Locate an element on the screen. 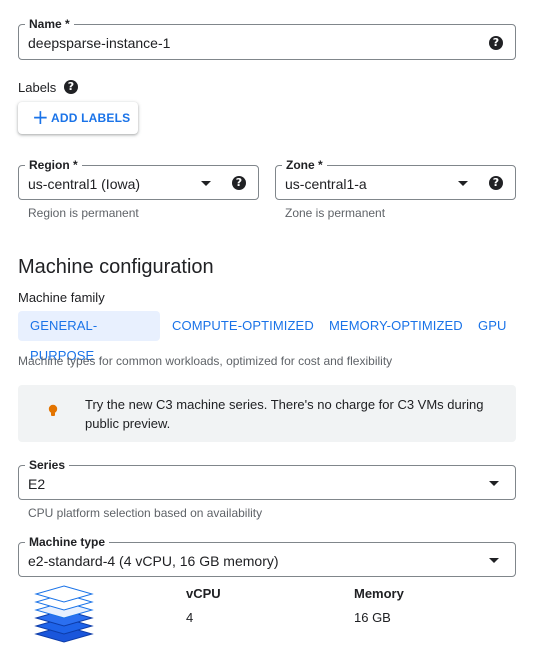 The height and width of the screenshot is (651, 539). help-icon: ? is located at coordinates (496, 43).